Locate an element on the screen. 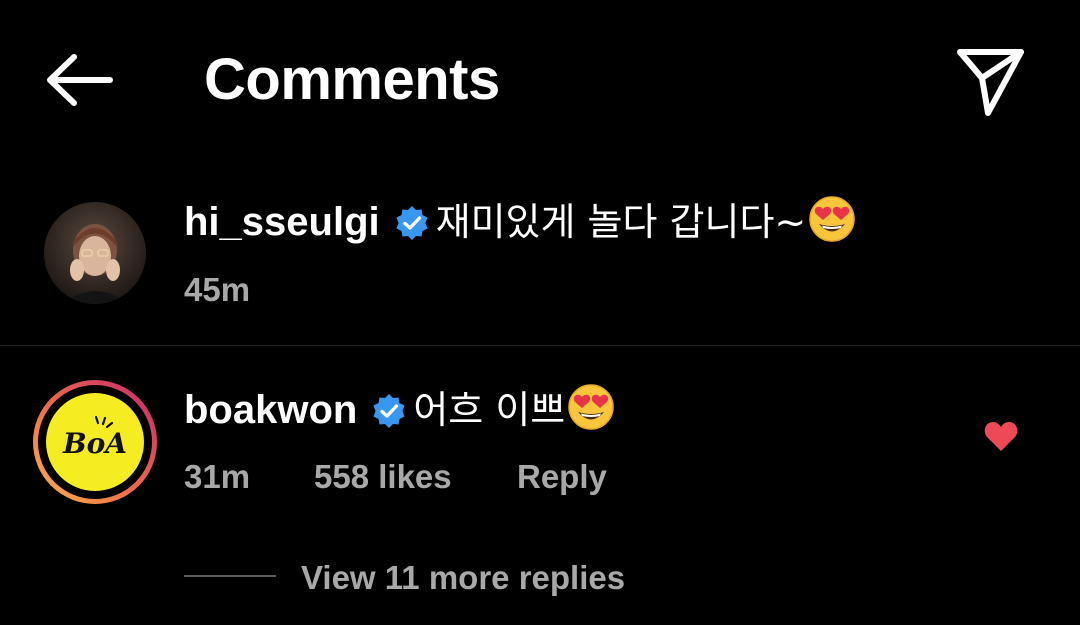  heart-filled-icon is located at coordinates (1001, 436).